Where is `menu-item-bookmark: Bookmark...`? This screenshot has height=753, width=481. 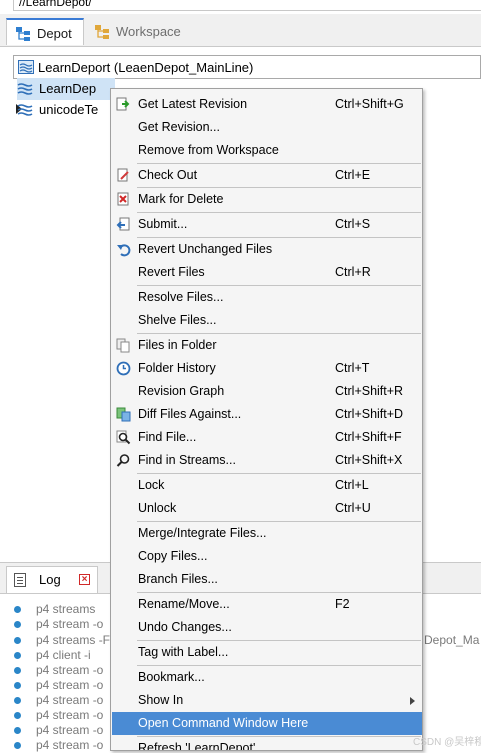 menu-item-bookmark: Bookmark... is located at coordinates (267, 677).